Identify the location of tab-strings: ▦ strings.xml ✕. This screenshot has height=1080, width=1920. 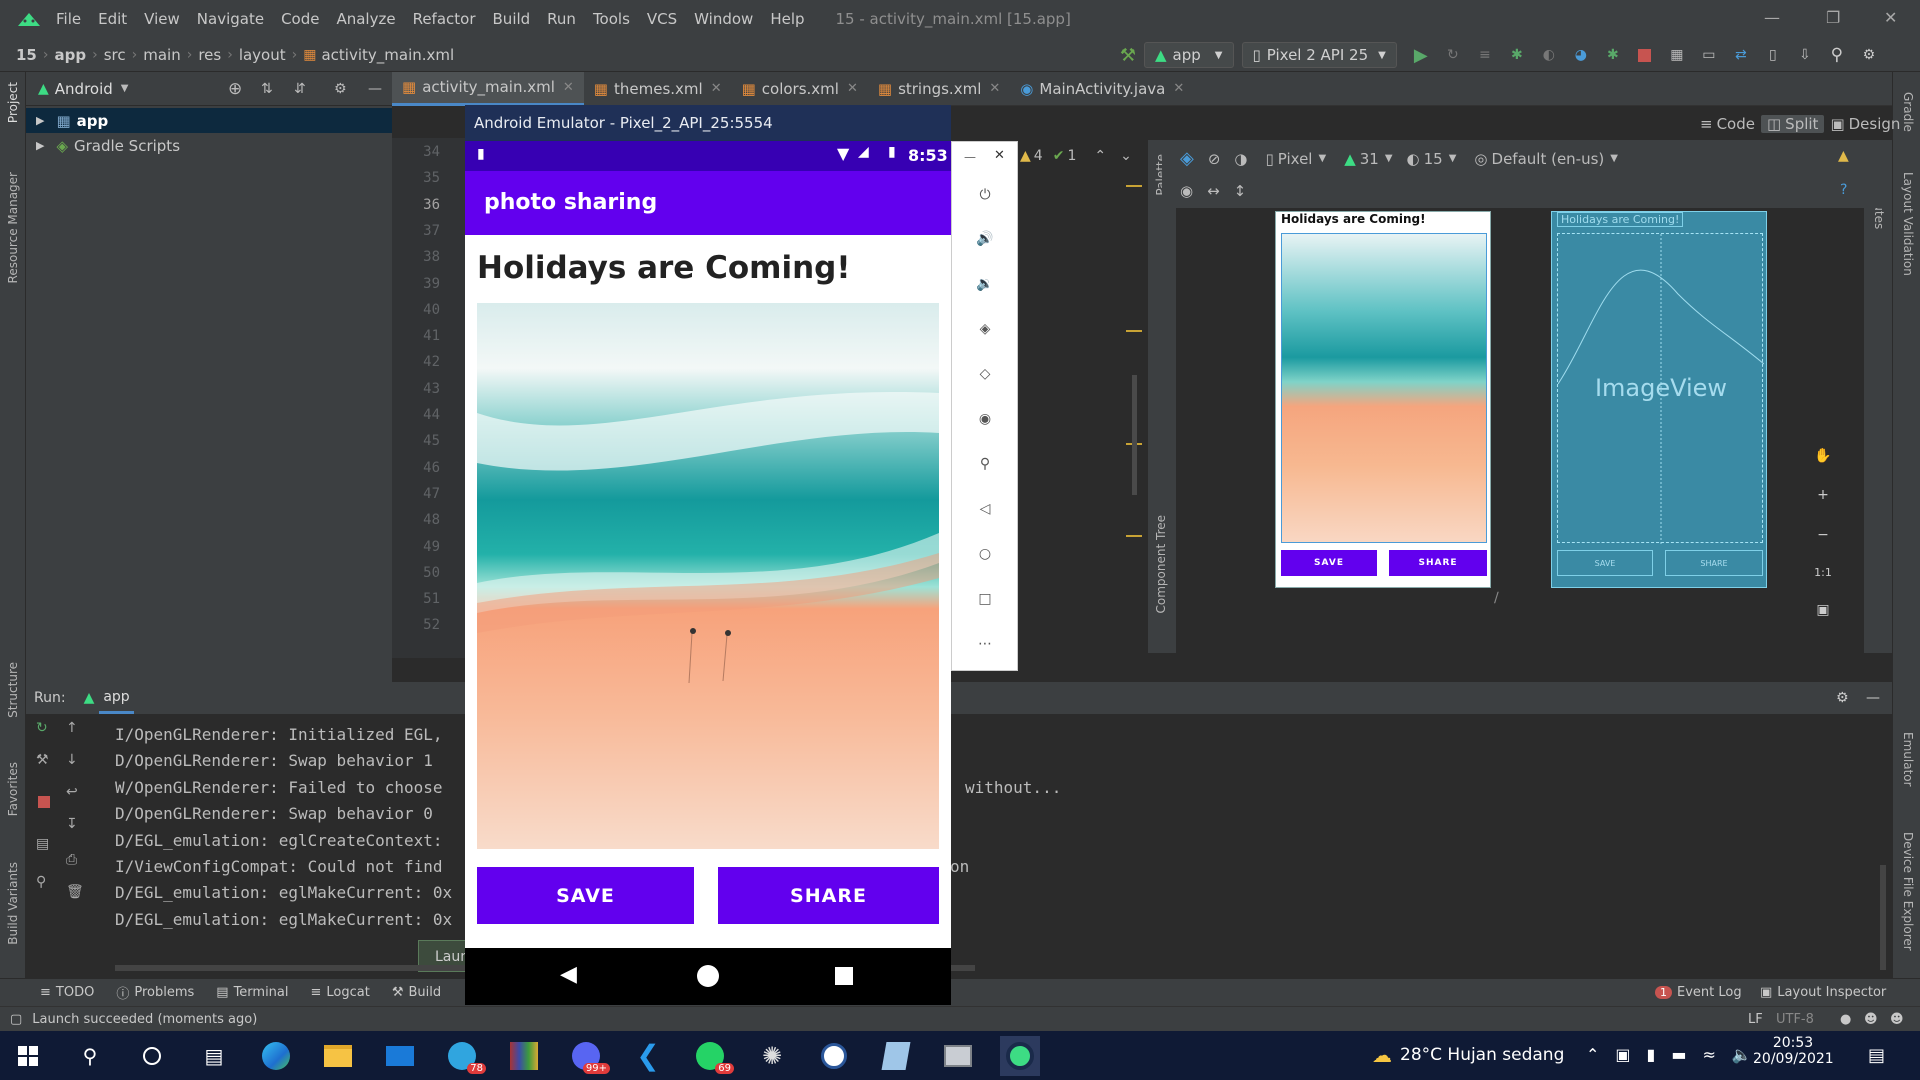
(939, 89).